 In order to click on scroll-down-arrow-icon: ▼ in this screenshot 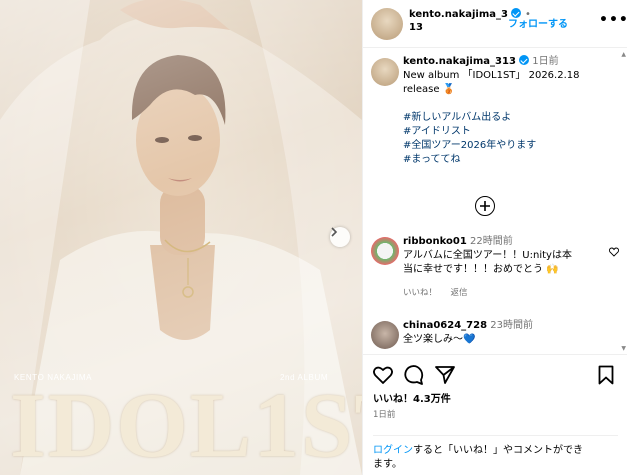, I will do `click(623, 348)`.